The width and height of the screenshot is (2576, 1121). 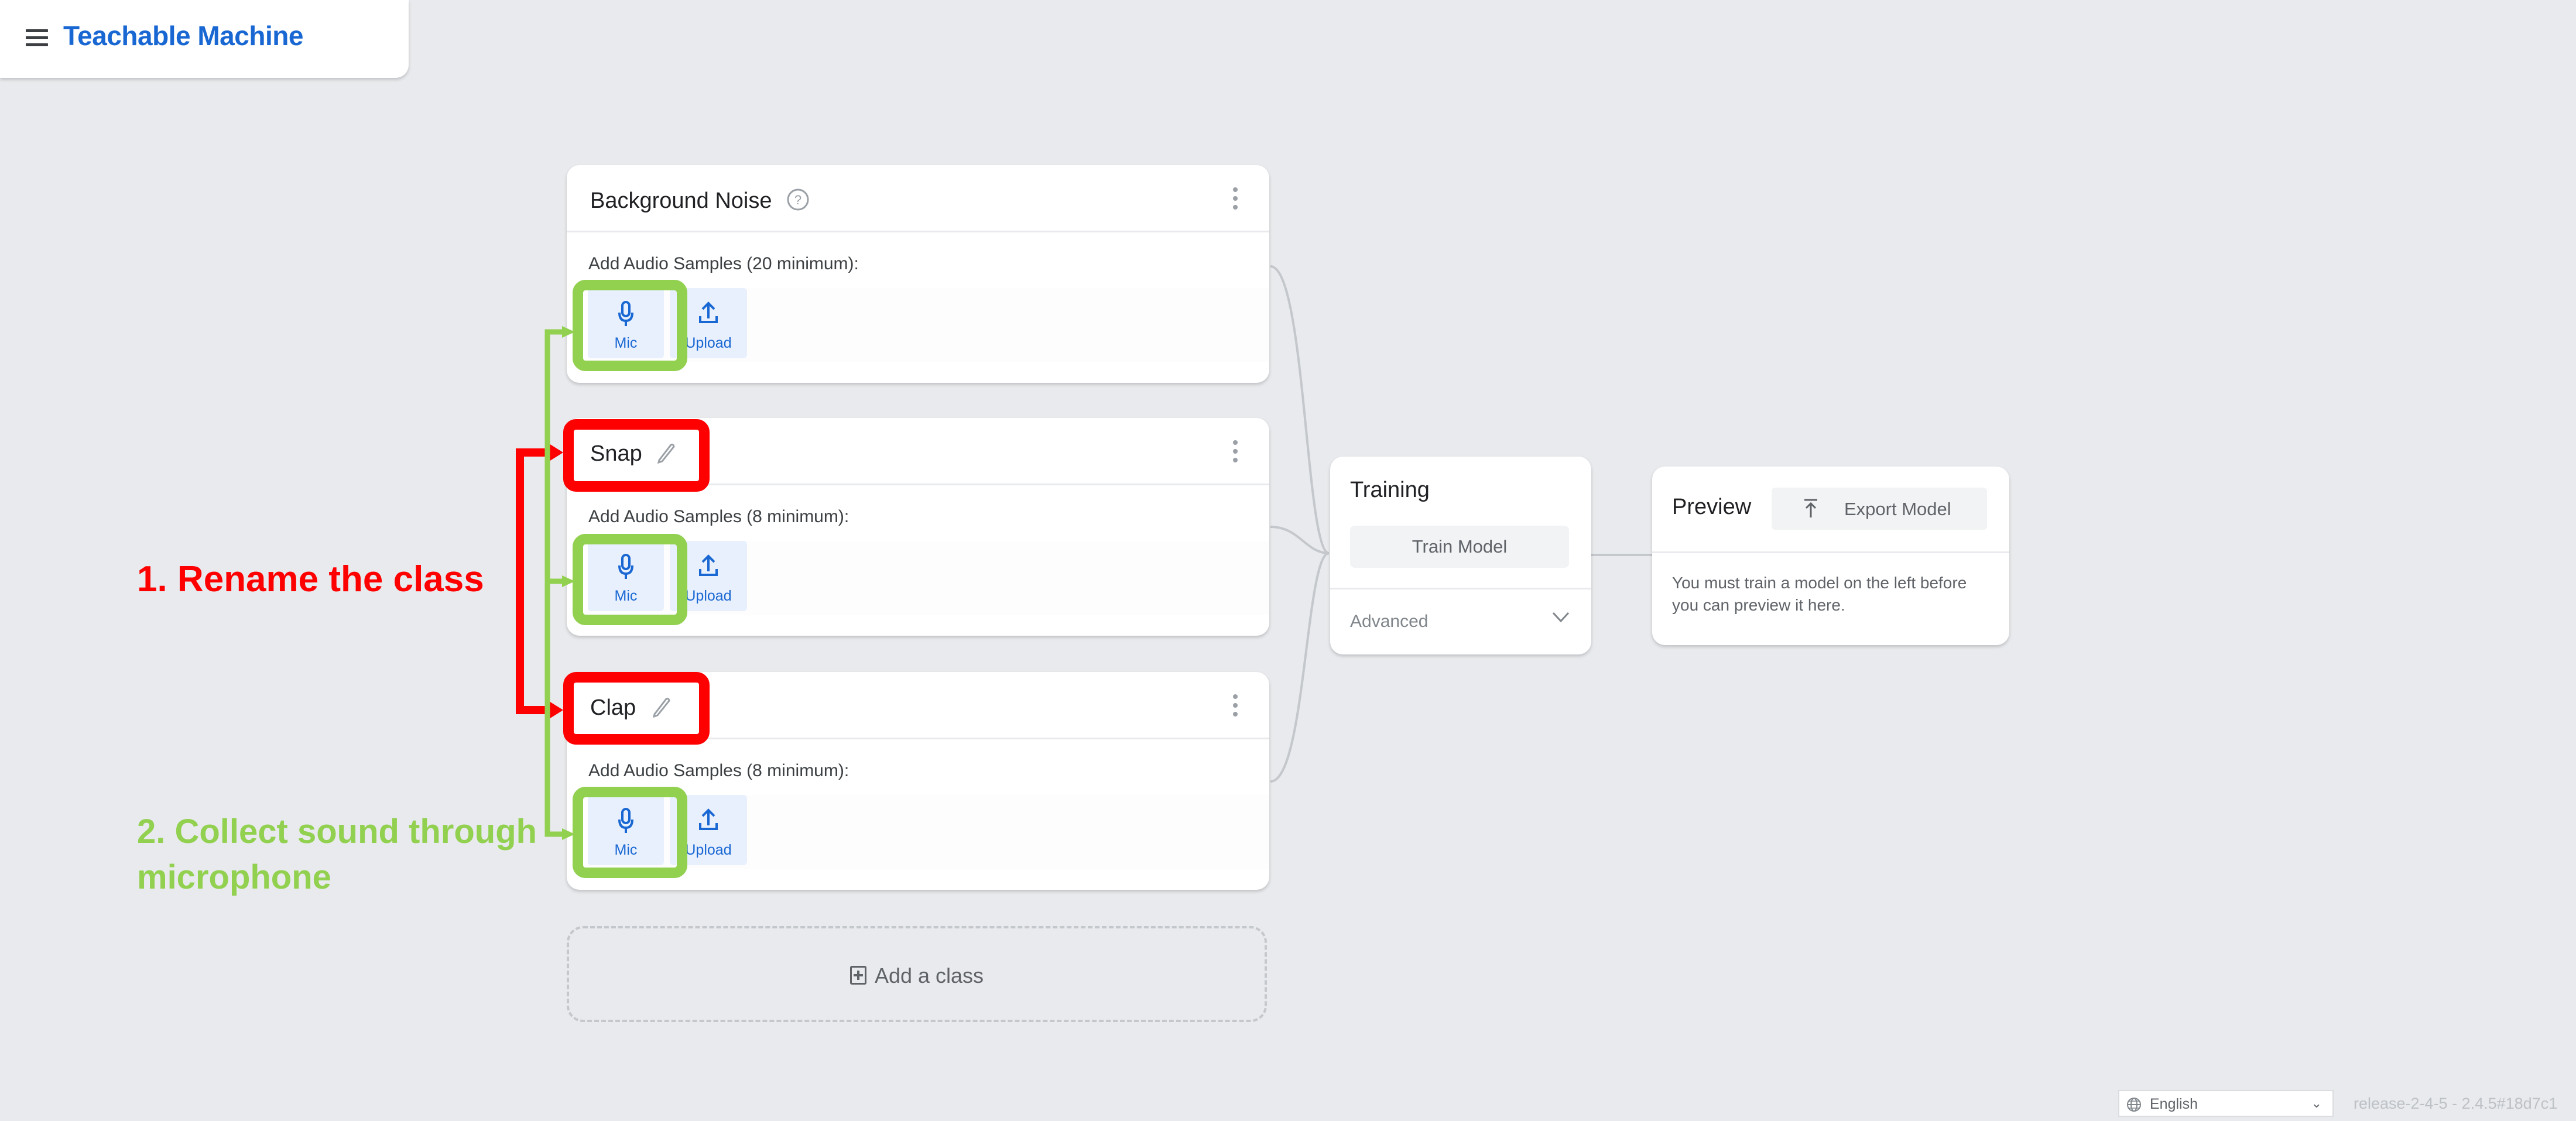 I want to click on annotation-arrows, so click(x=545, y=583).